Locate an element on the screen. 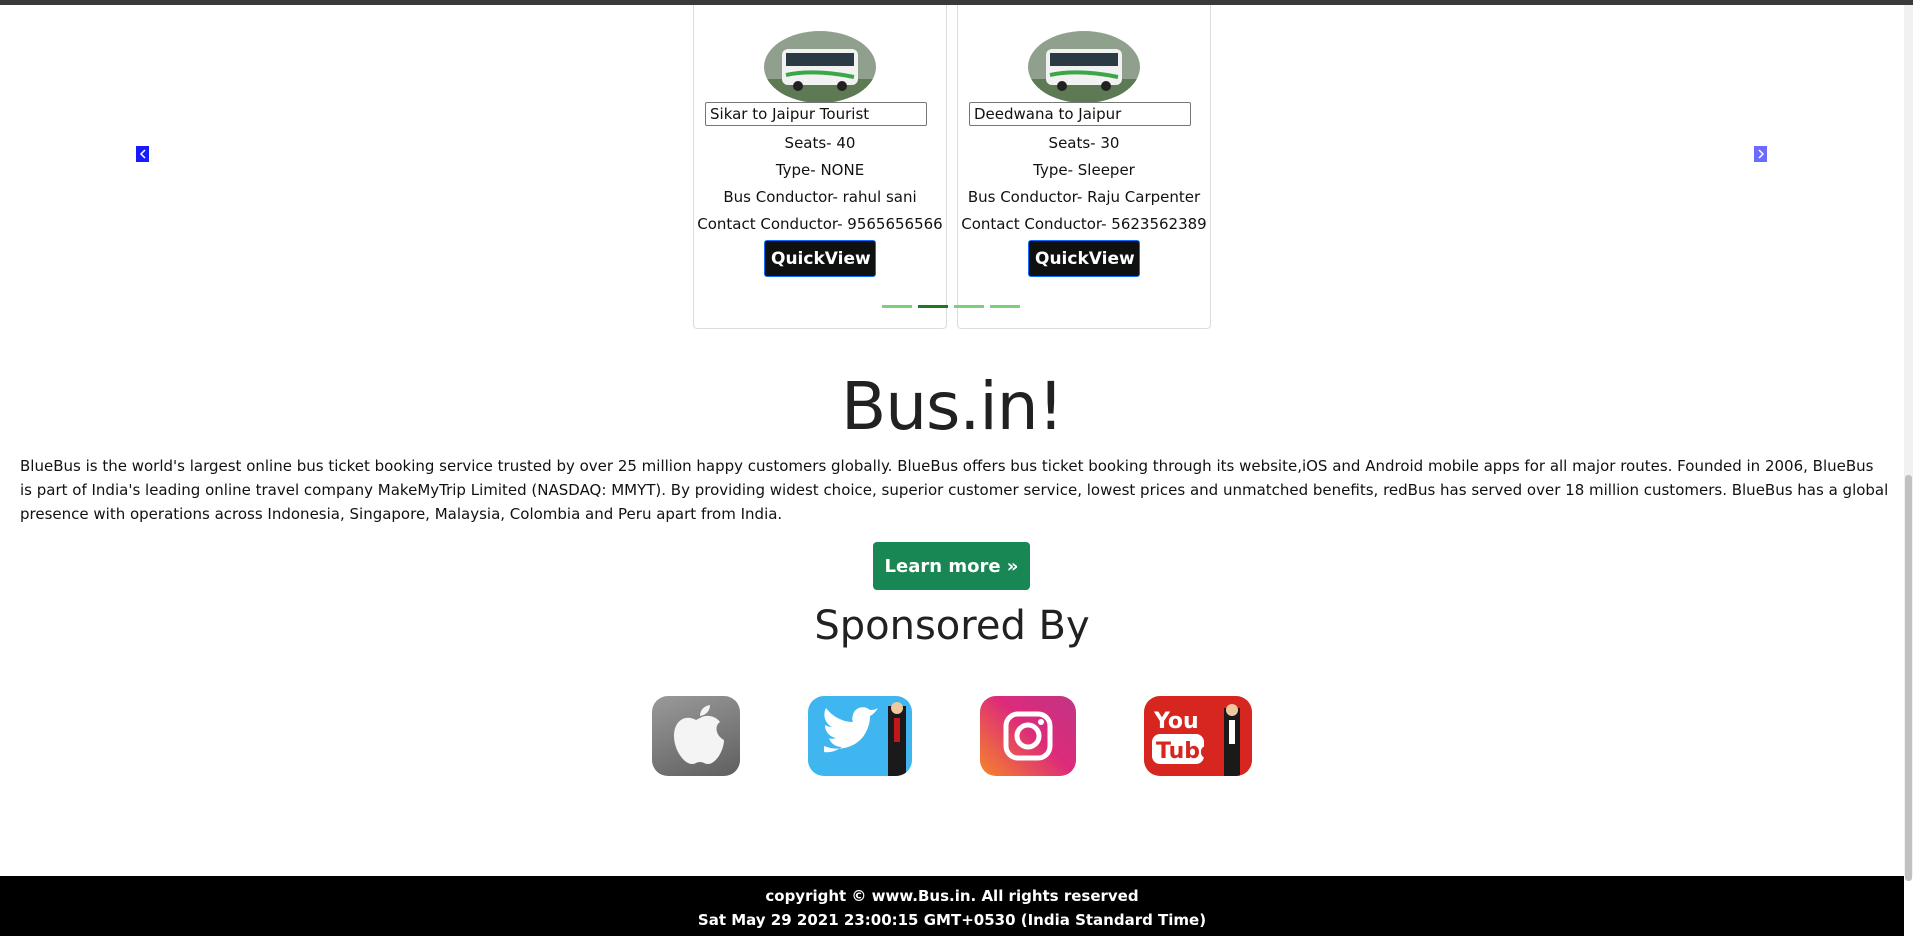 The height and width of the screenshot is (936, 1913). svg-text: You is located at coordinates (1176, 721).